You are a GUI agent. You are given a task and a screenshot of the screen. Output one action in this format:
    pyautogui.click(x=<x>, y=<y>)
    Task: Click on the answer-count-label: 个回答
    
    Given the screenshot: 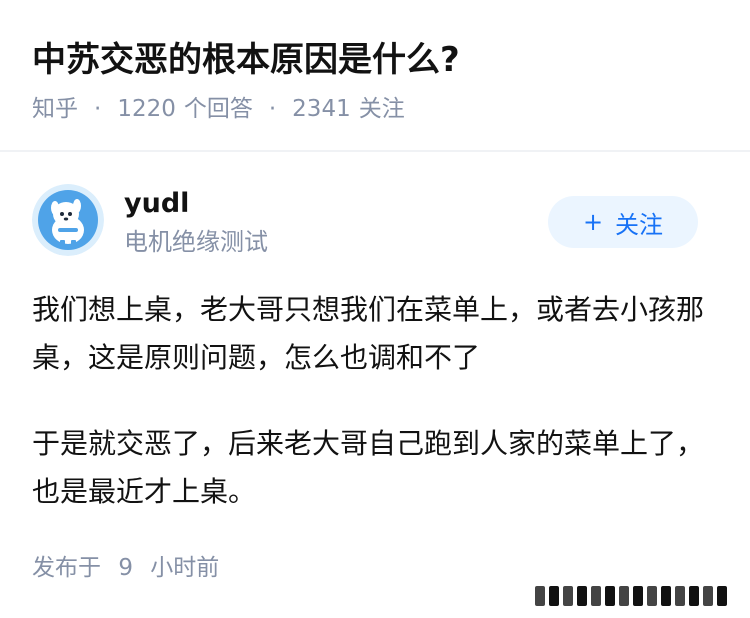 What is the action you would take?
    pyautogui.click(x=218, y=109)
    